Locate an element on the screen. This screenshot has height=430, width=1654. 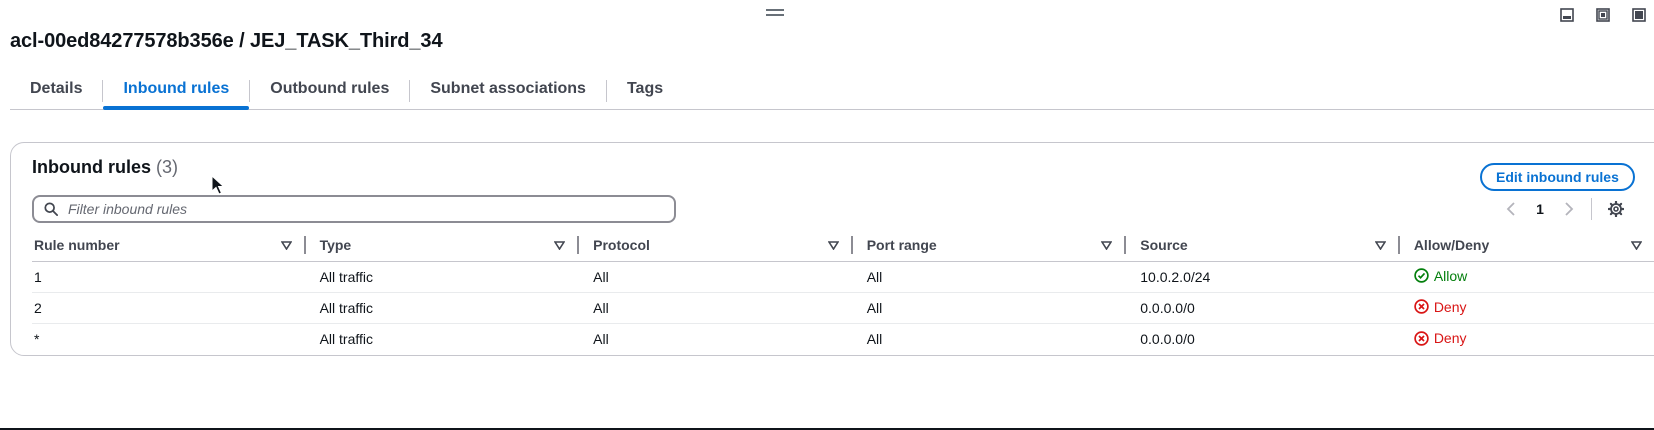
chevron-left-icon is located at coordinates (1511, 209).